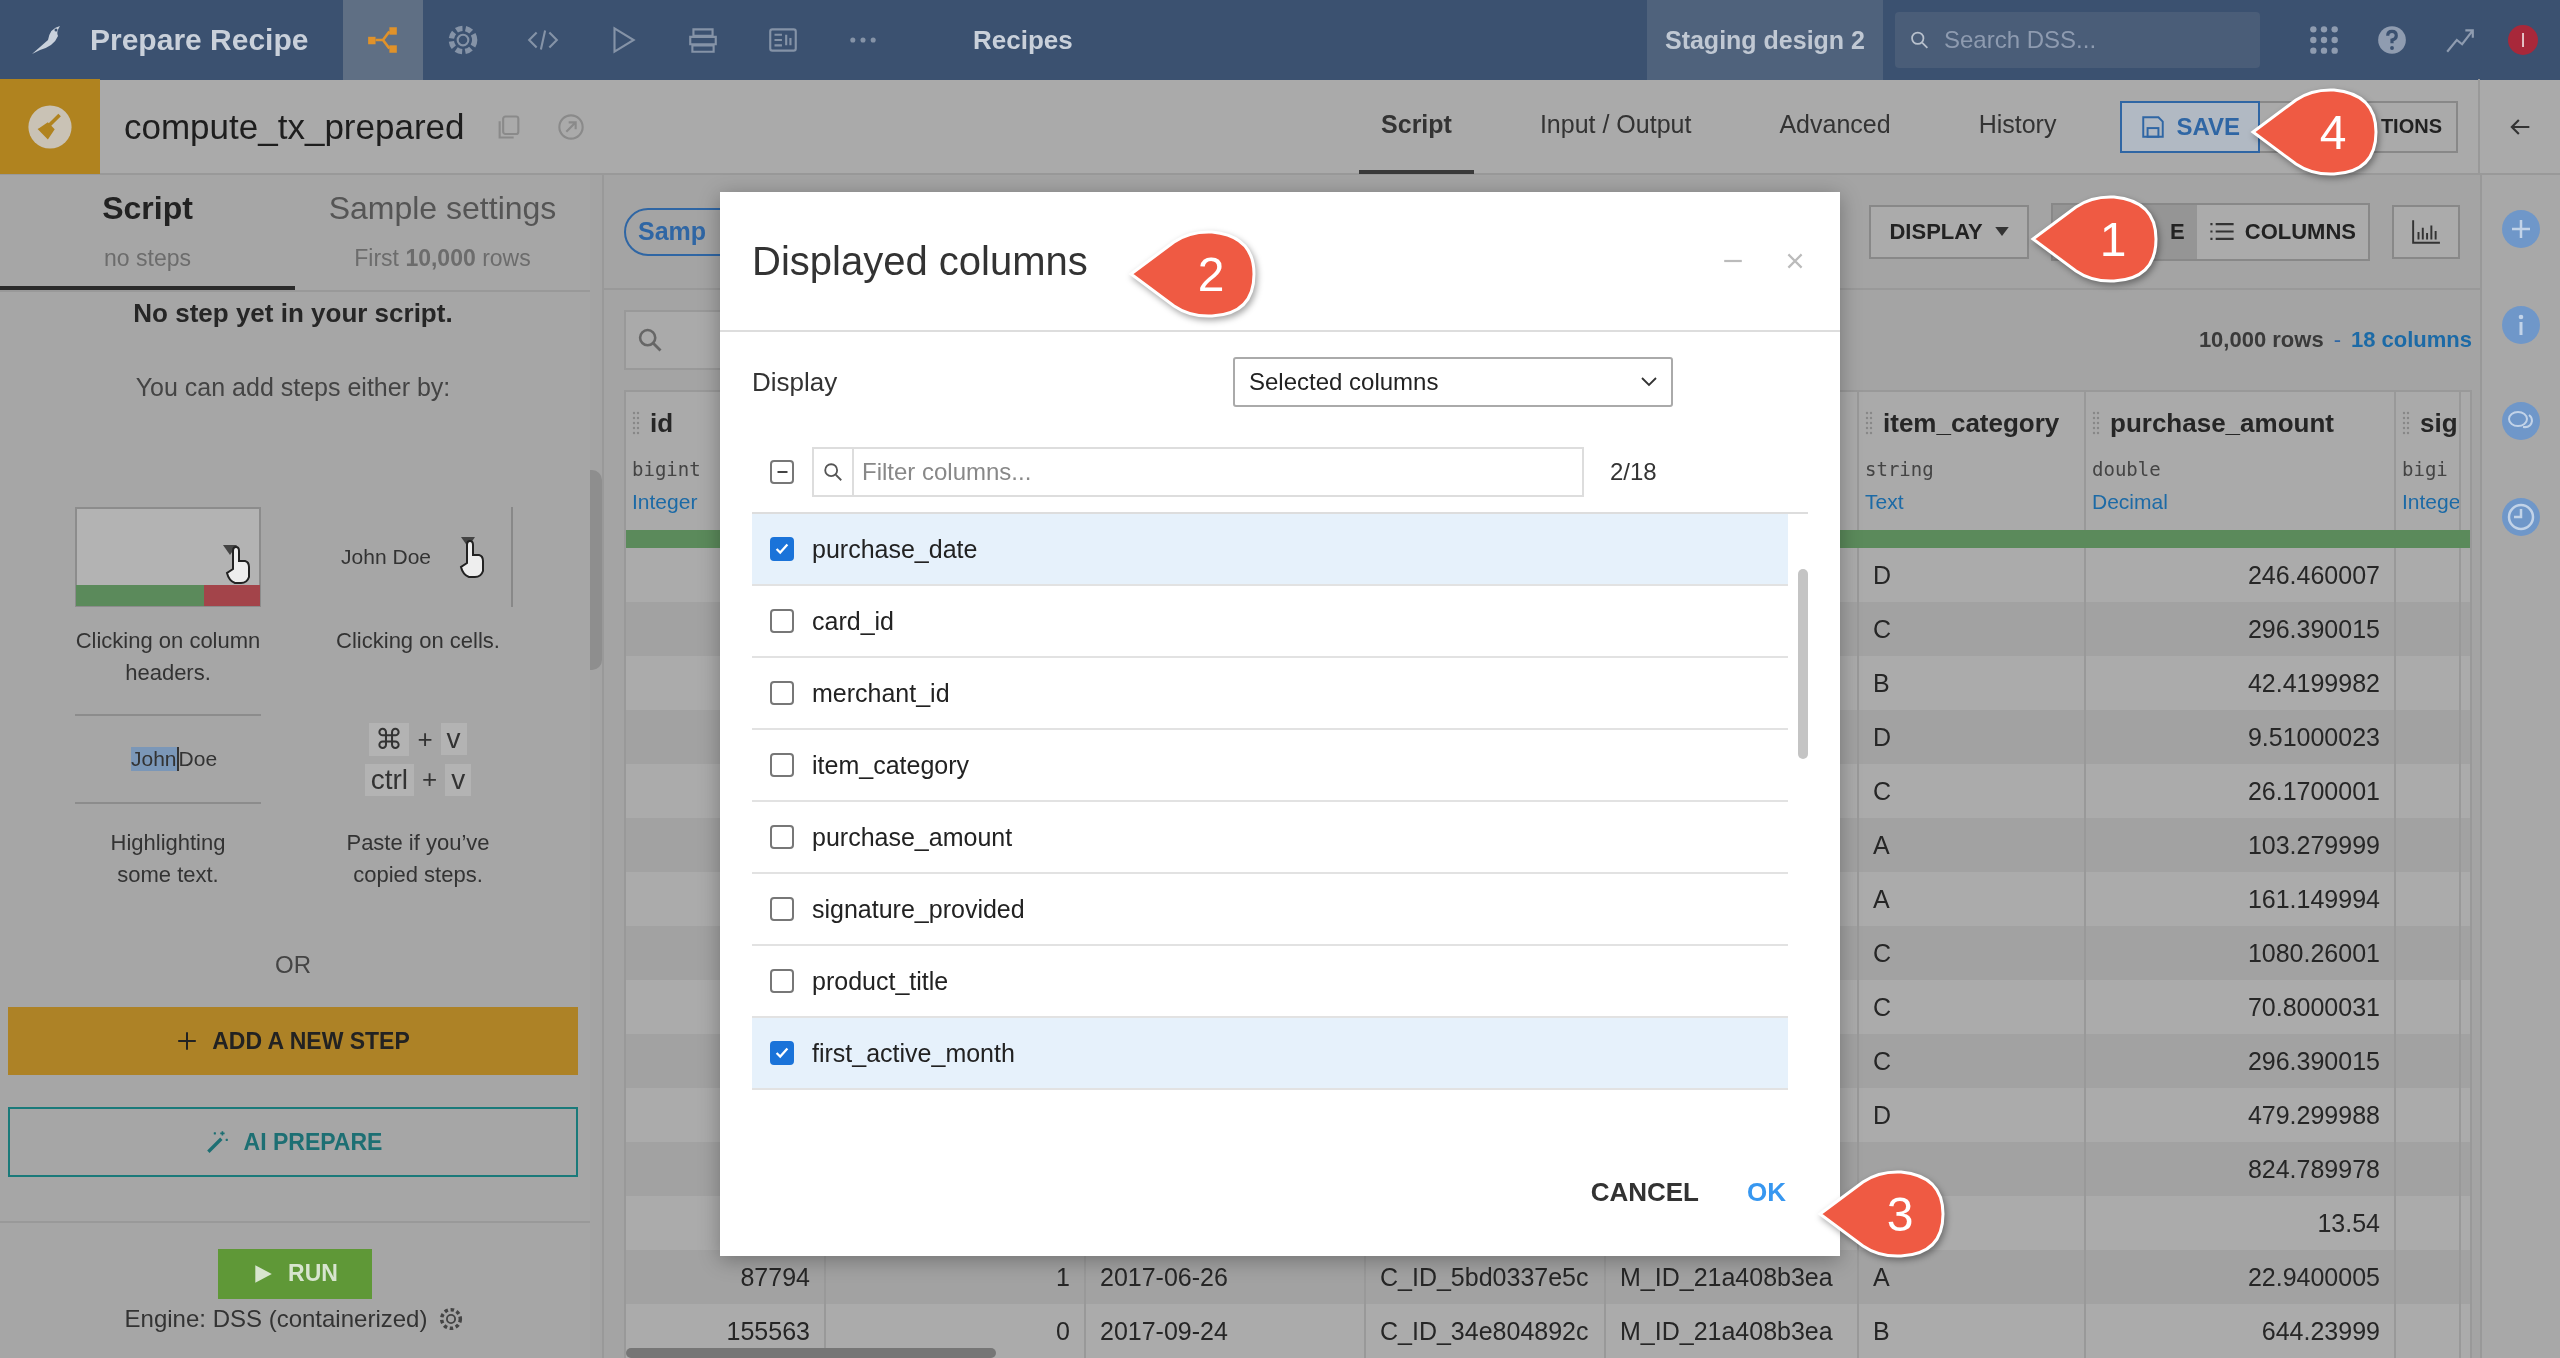 The image size is (2560, 1358). I want to click on or-separator: OR, so click(293, 965).